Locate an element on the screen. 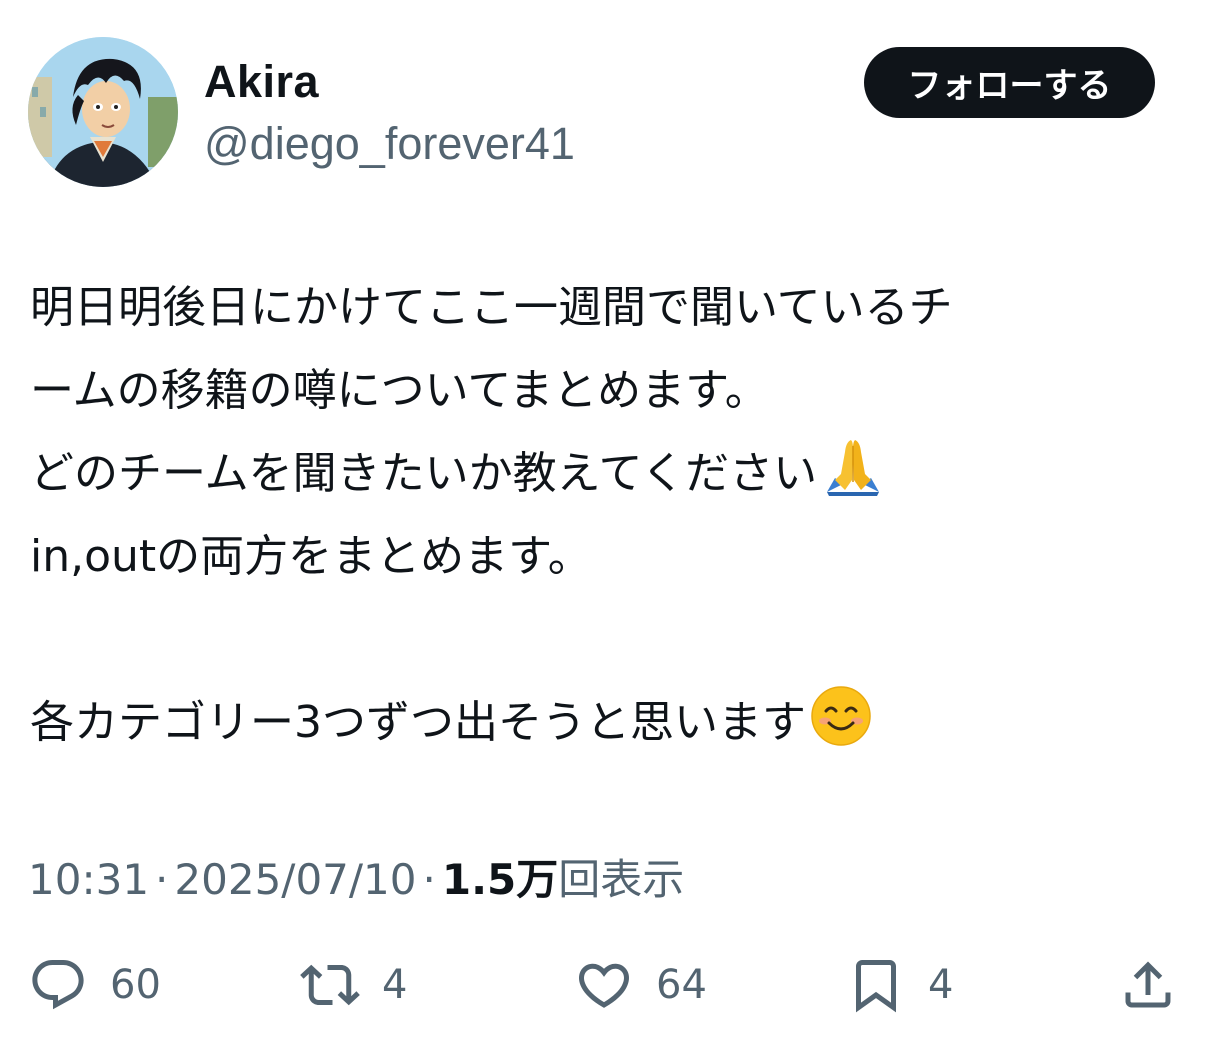  smiling-face-icon is located at coordinates (841, 729).